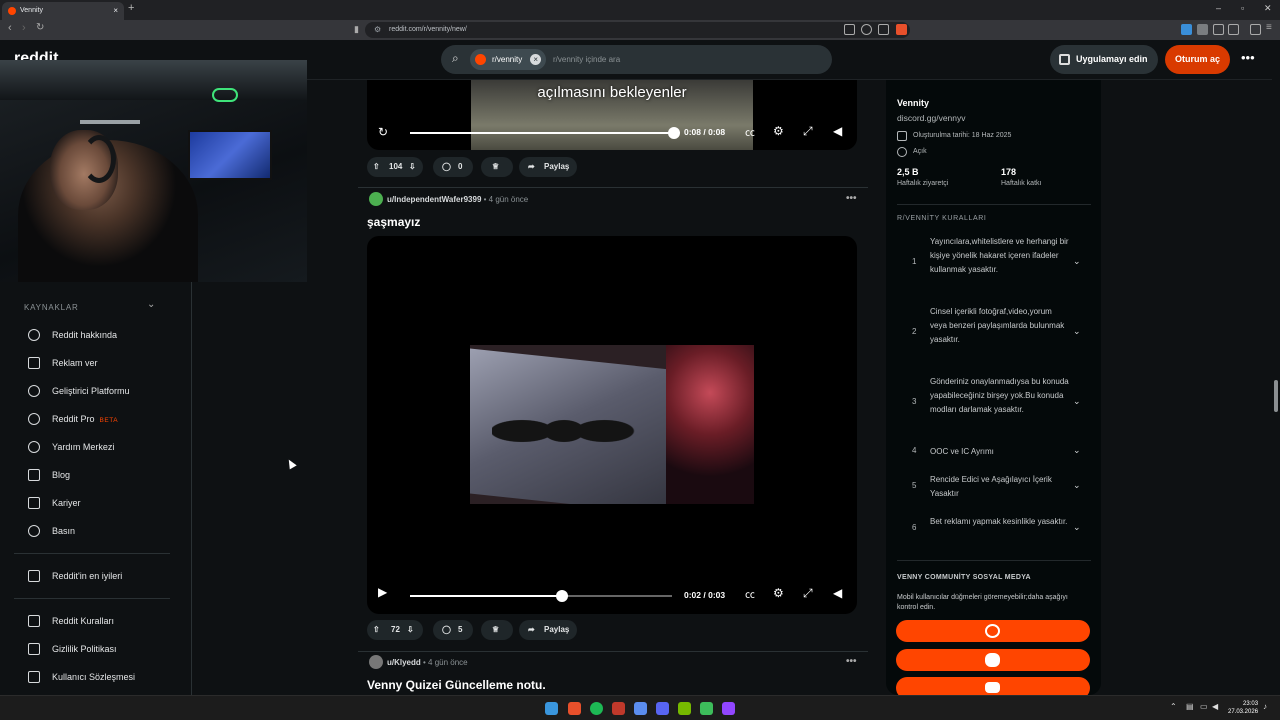 The height and width of the screenshot is (720, 1280). Describe the element at coordinates (548, 167) in the screenshot. I see `post1-share-button: ➦ Paylaş` at that location.